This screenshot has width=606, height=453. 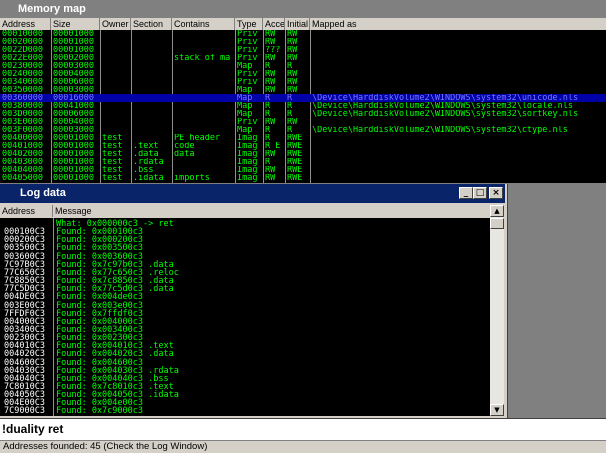 I want to click on table-row: 00010000 00001000 Priv RW RW, so click(x=303, y=34).